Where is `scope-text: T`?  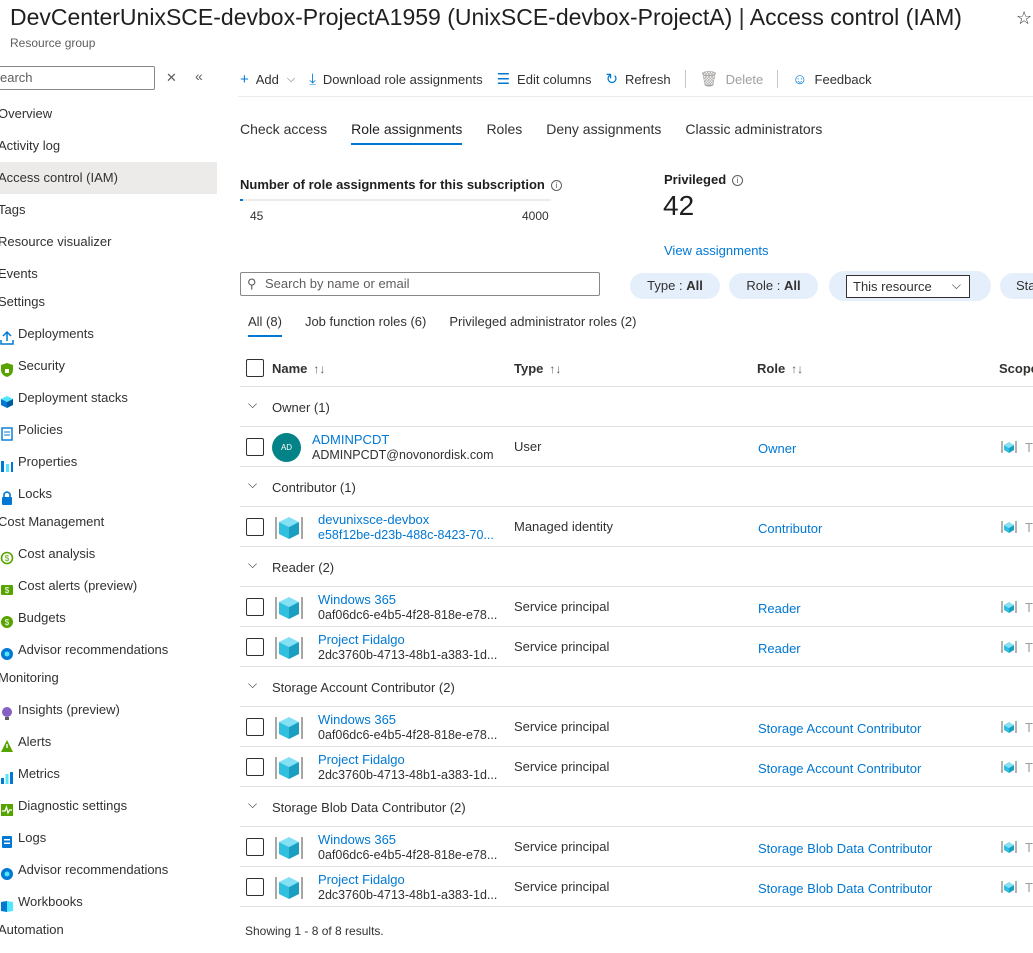 scope-text: T is located at coordinates (1029, 727).